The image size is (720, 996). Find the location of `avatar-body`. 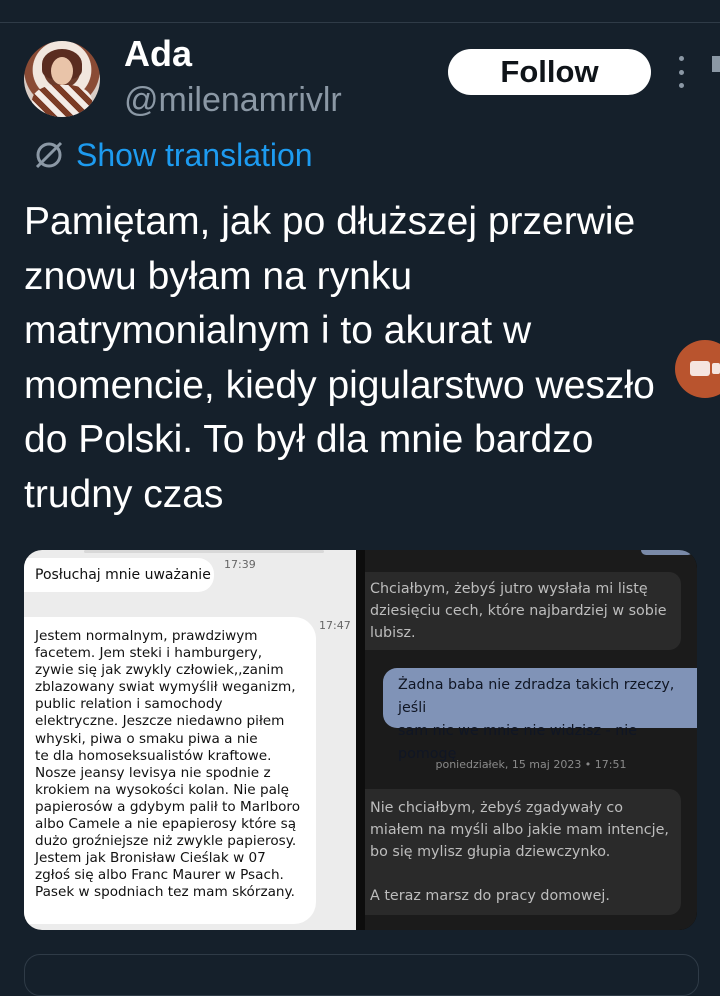

avatar-body is located at coordinates (62, 101).